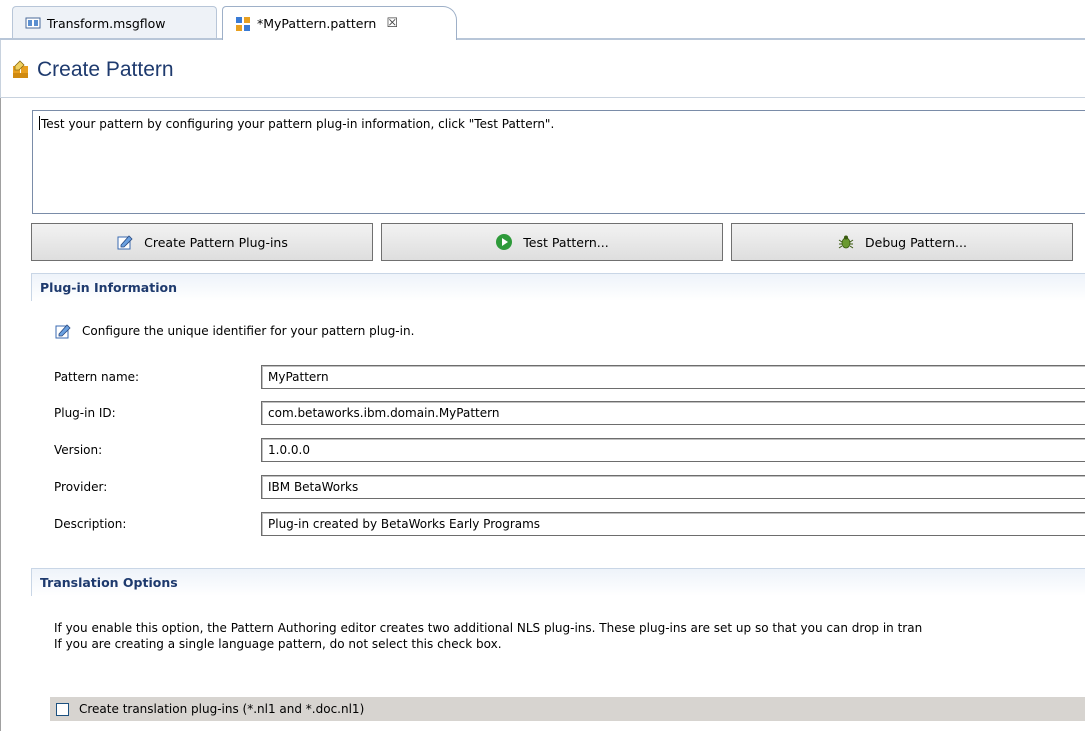 This screenshot has height=731, width=1085. I want to click on msgflow-icon, so click(33, 23).